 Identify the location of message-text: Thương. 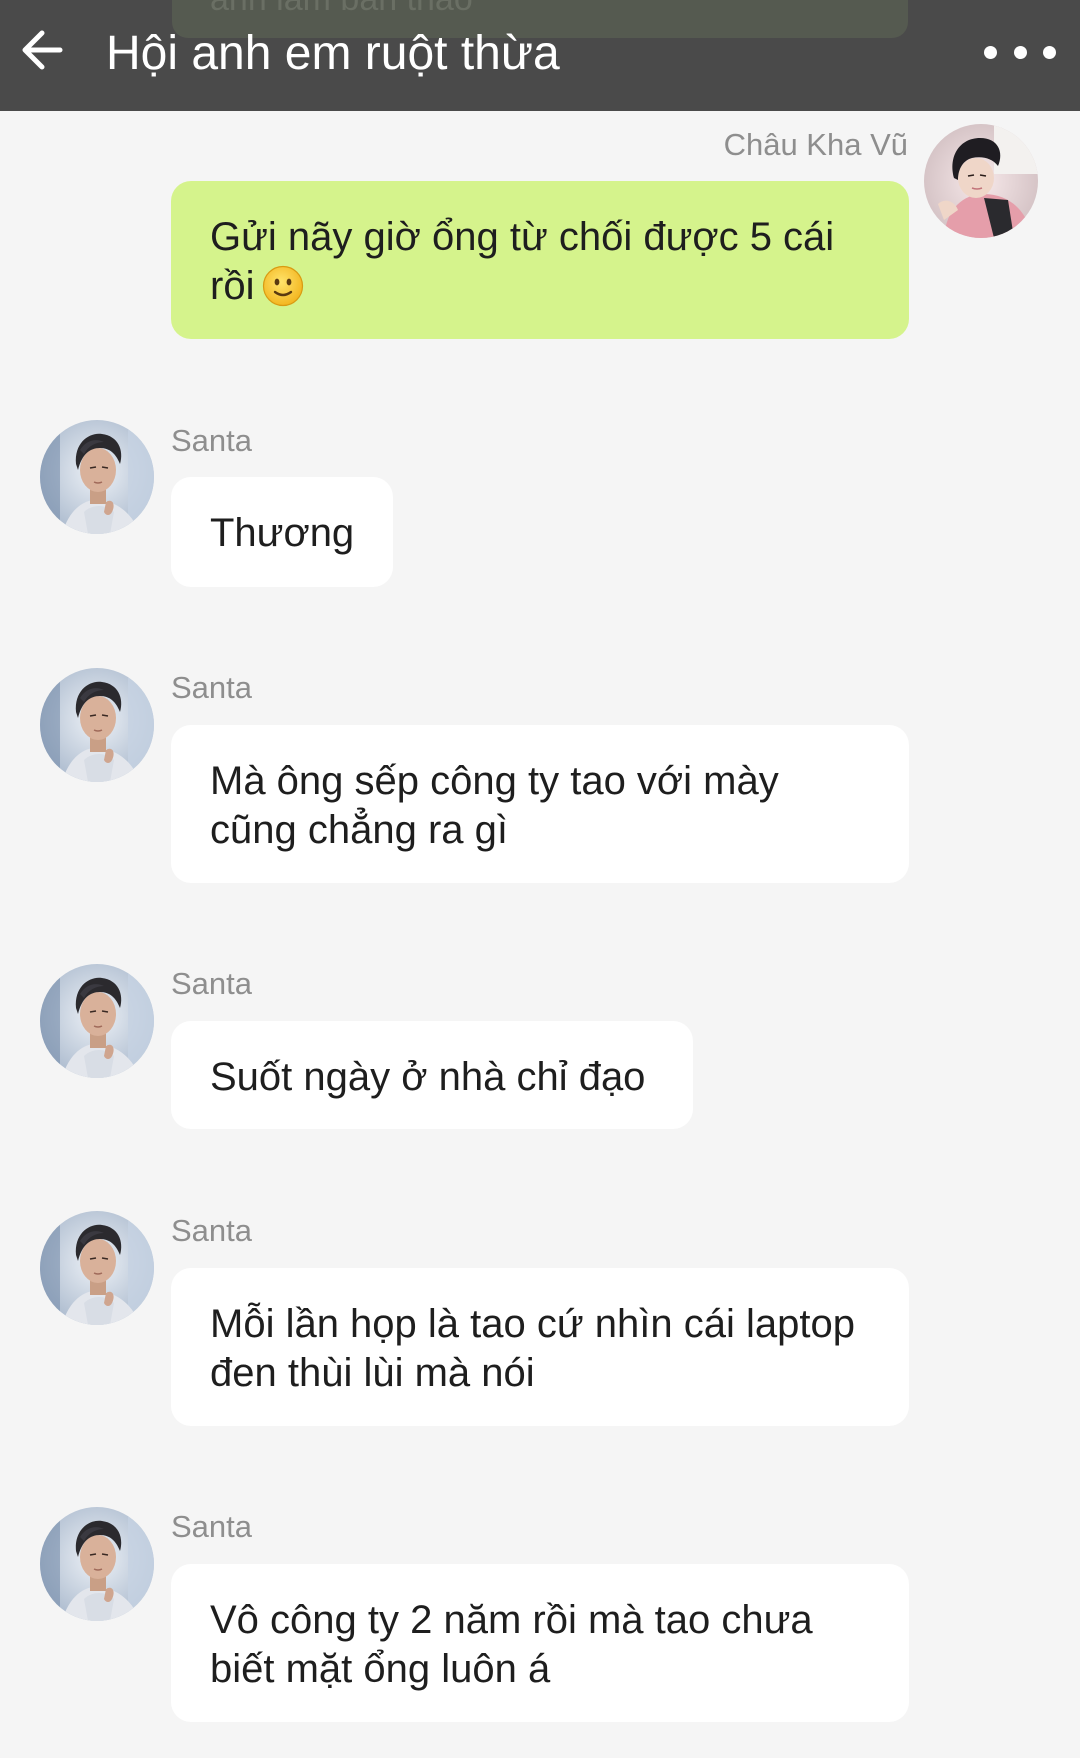
(282, 533).